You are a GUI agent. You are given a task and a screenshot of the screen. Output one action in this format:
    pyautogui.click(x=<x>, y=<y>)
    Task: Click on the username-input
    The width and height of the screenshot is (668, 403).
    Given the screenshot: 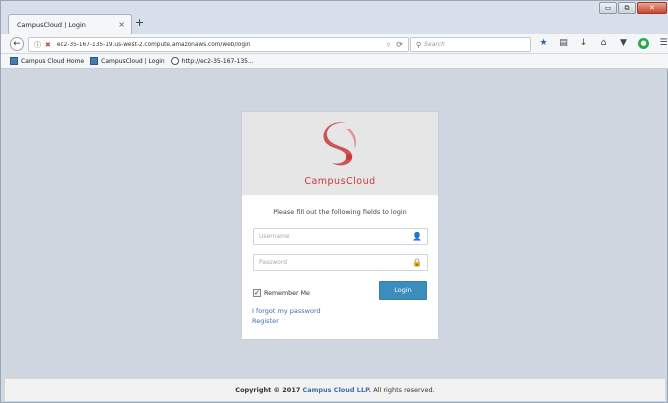 What is the action you would take?
    pyautogui.click(x=329, y=236)
    